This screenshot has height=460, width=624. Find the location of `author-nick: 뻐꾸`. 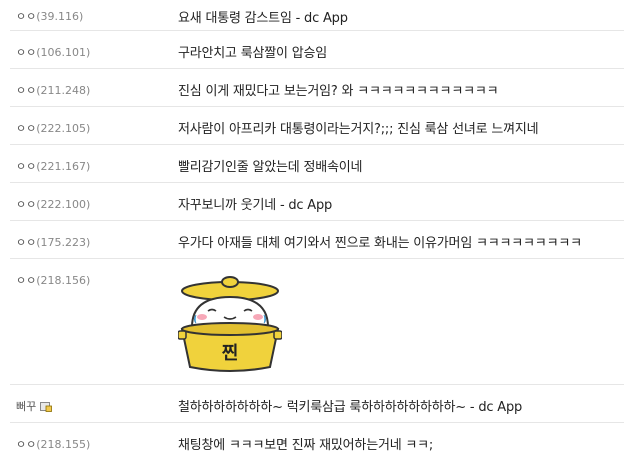

author-nick: 뻐꾸 is located at coordinates (26, 406).